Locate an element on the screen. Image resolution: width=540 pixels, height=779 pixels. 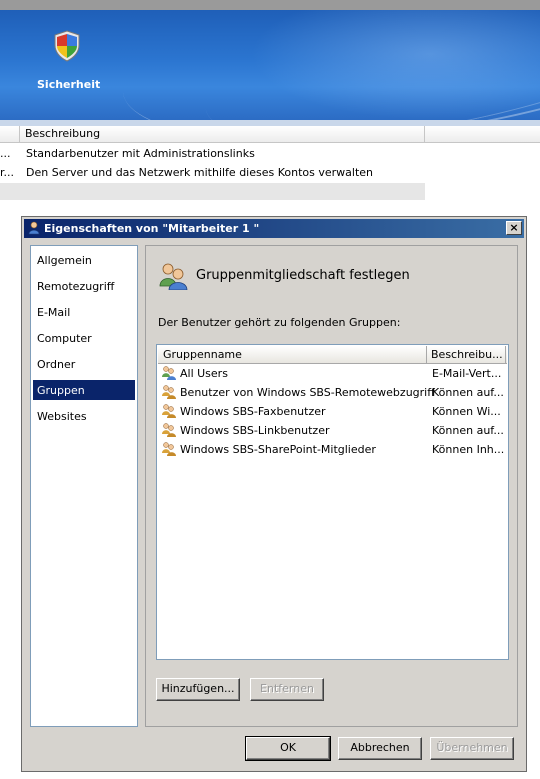
group-name: Windows SBS-Linkbenutzer is located at coordinates (255, 430).